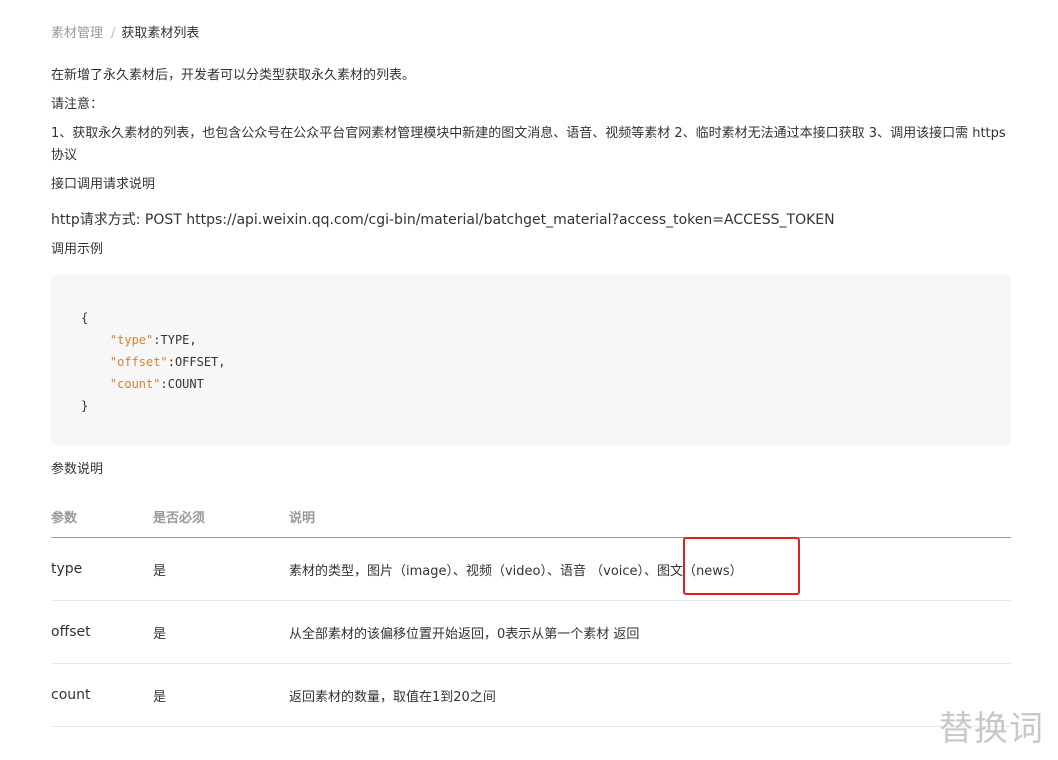 Image resolution: width=1058 pixels, height=760 pixels. What do you see at coordinates (650, 632) in the screenshot?
I see `description-cell: 从全部素材的该偏移位置开始返回，0表示从第一个素材 返回` at bounding box center [650, 632].